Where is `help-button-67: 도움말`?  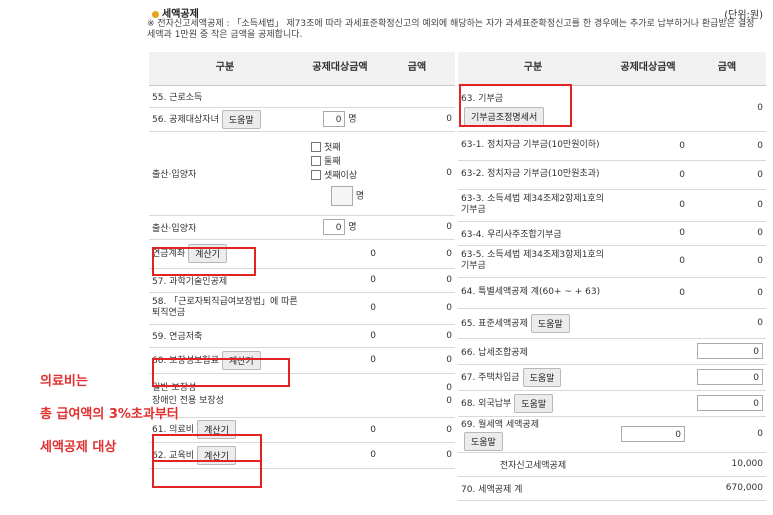 help-button-67: 도움말 is located at coordinates (542, 377).